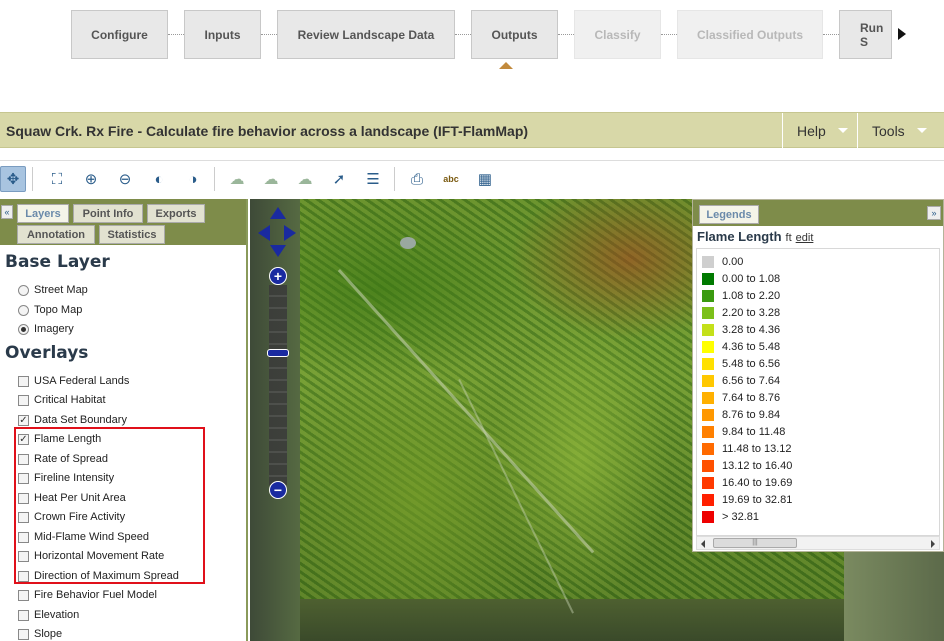  Describe the element at coordinates (933, 544) in the screenshot. I see `scroll-right-icon` at that location.